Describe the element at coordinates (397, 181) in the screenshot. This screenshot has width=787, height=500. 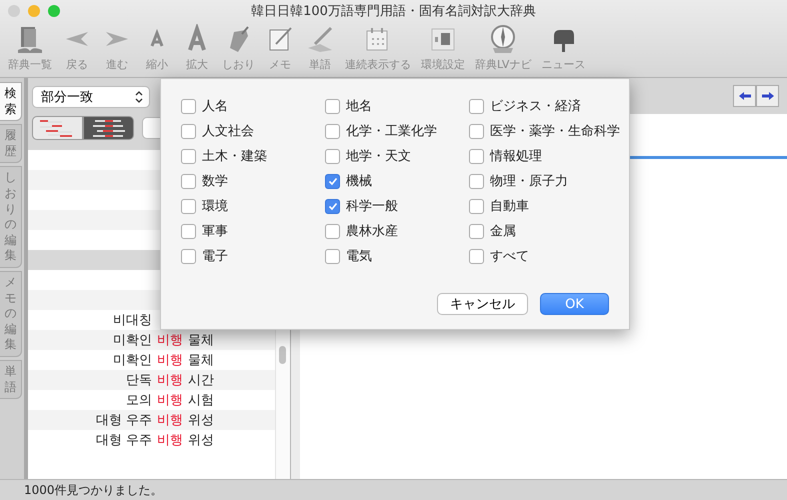
I see `category-checkbox: 機械` at that location.